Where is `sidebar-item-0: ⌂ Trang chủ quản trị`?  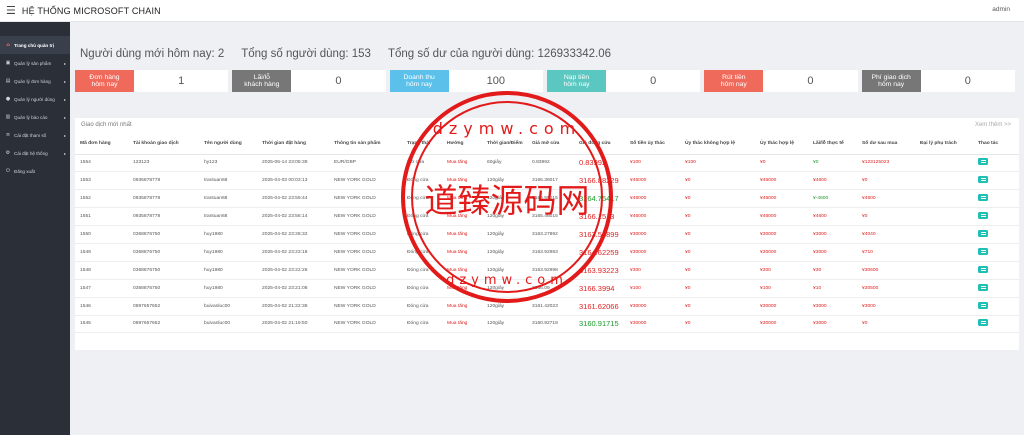 sidebar-item-0: ⌂ Trang chủ quản trị is located at coordinates (35, 45).